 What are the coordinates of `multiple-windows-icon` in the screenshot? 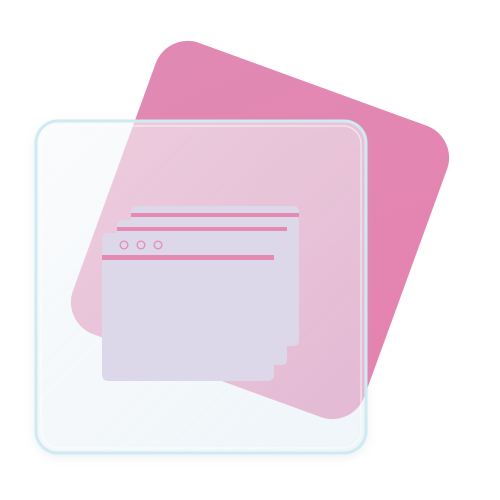 It's located at (200, 293).